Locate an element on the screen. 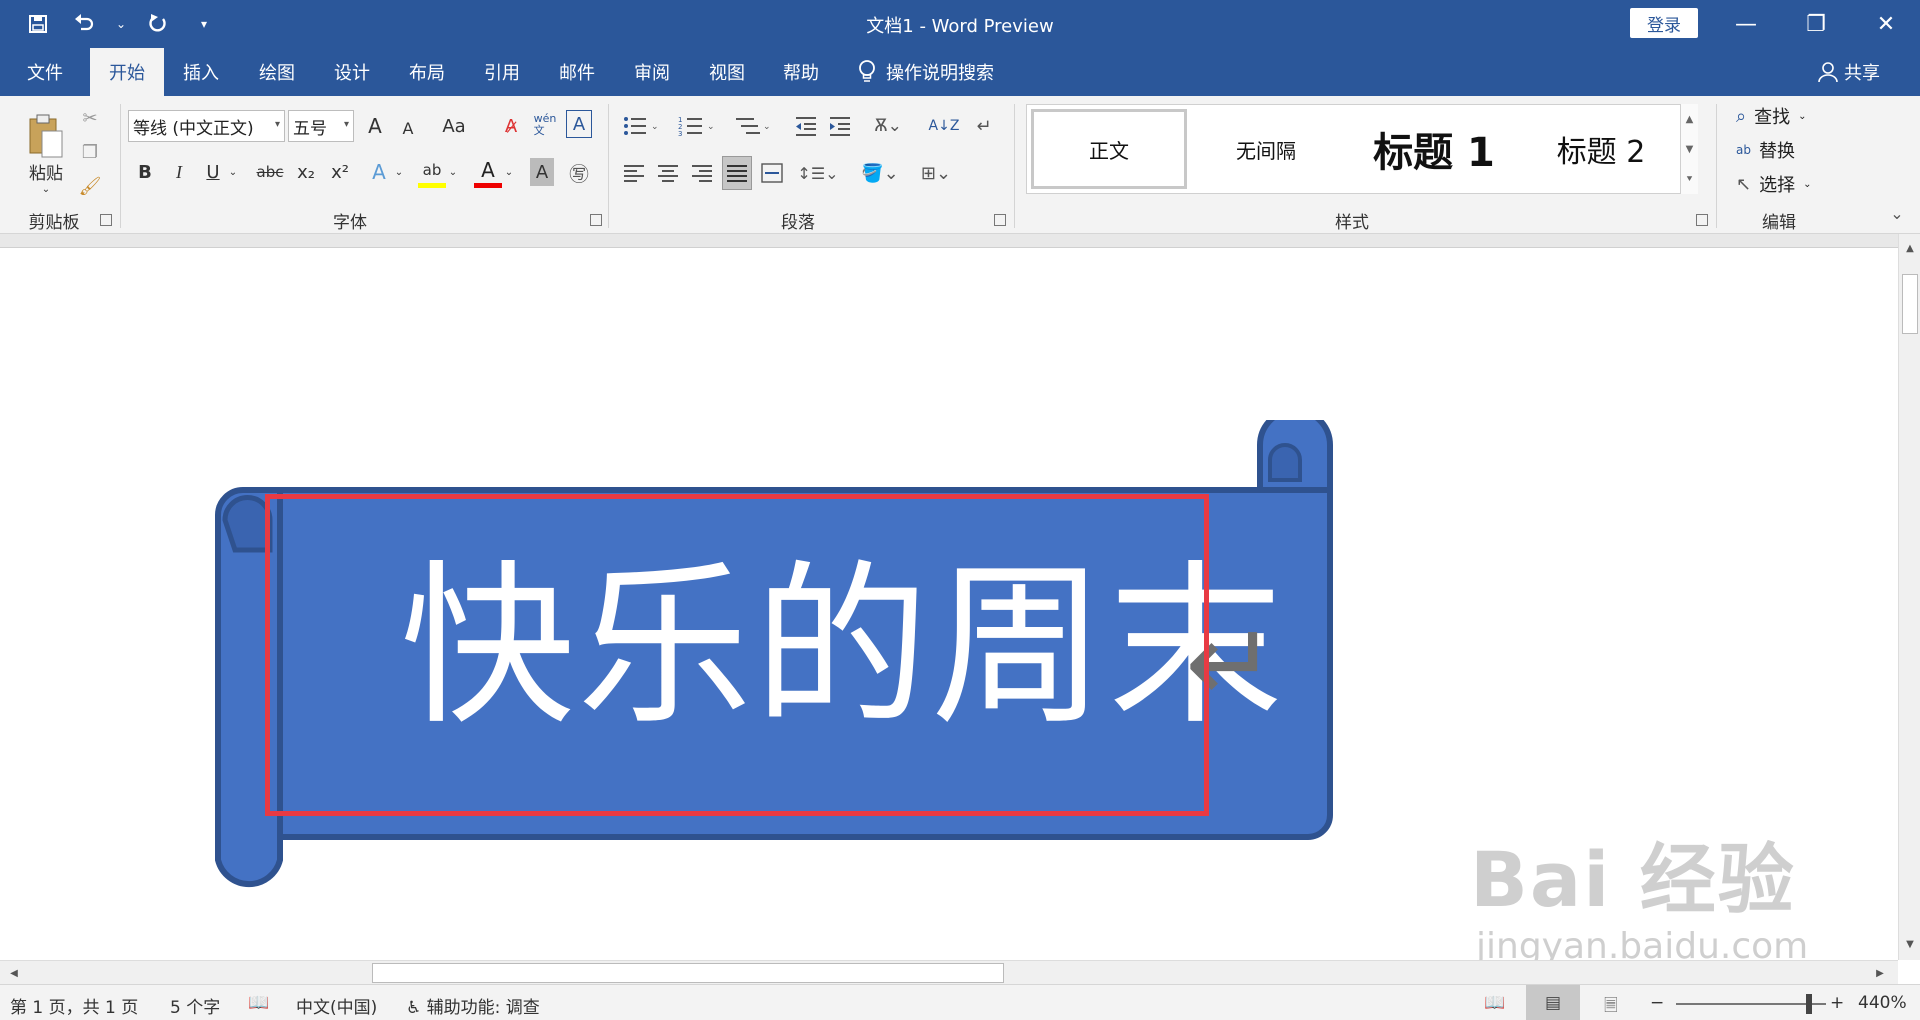  login-button: 登录 is located at coordinates (1664, 23).